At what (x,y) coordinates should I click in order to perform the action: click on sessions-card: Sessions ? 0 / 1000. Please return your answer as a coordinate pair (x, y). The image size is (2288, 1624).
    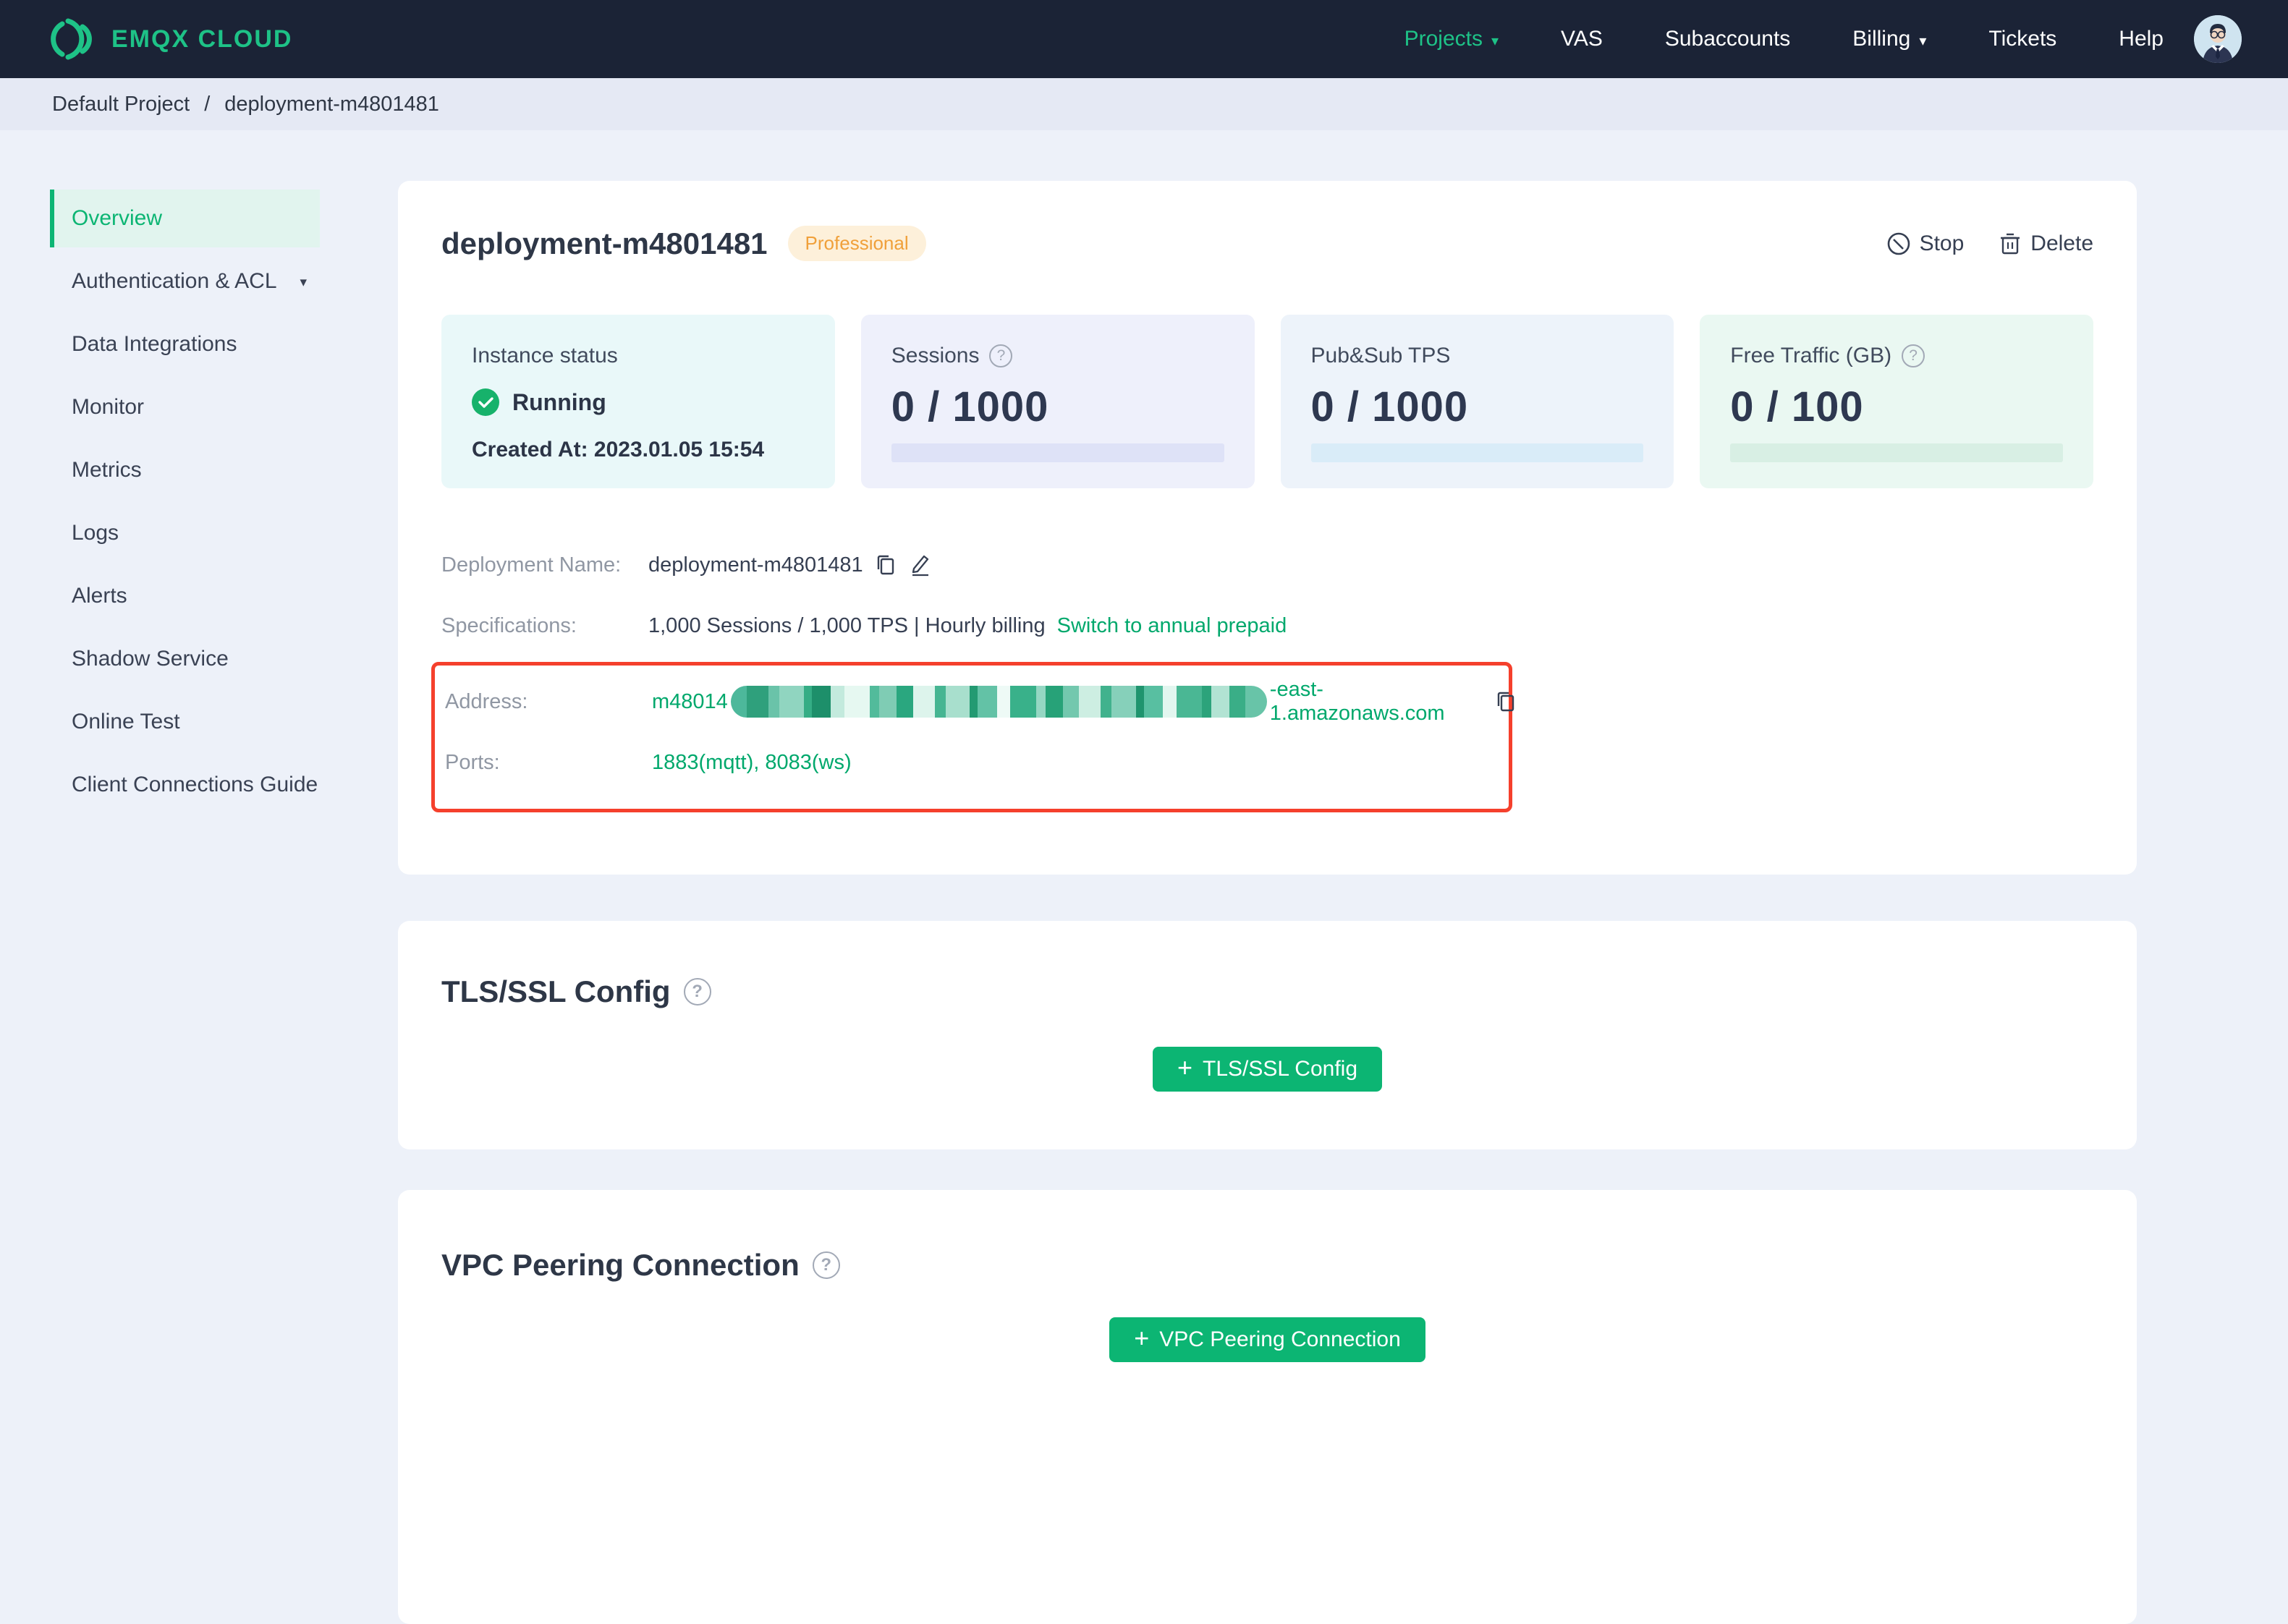
    Looking at the image, I should click on (1058, 401).